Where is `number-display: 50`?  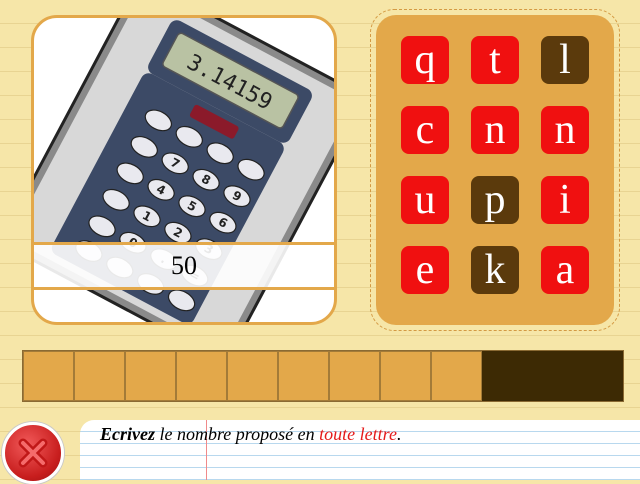 number-display: 50 is located at coordinates (184, 266).